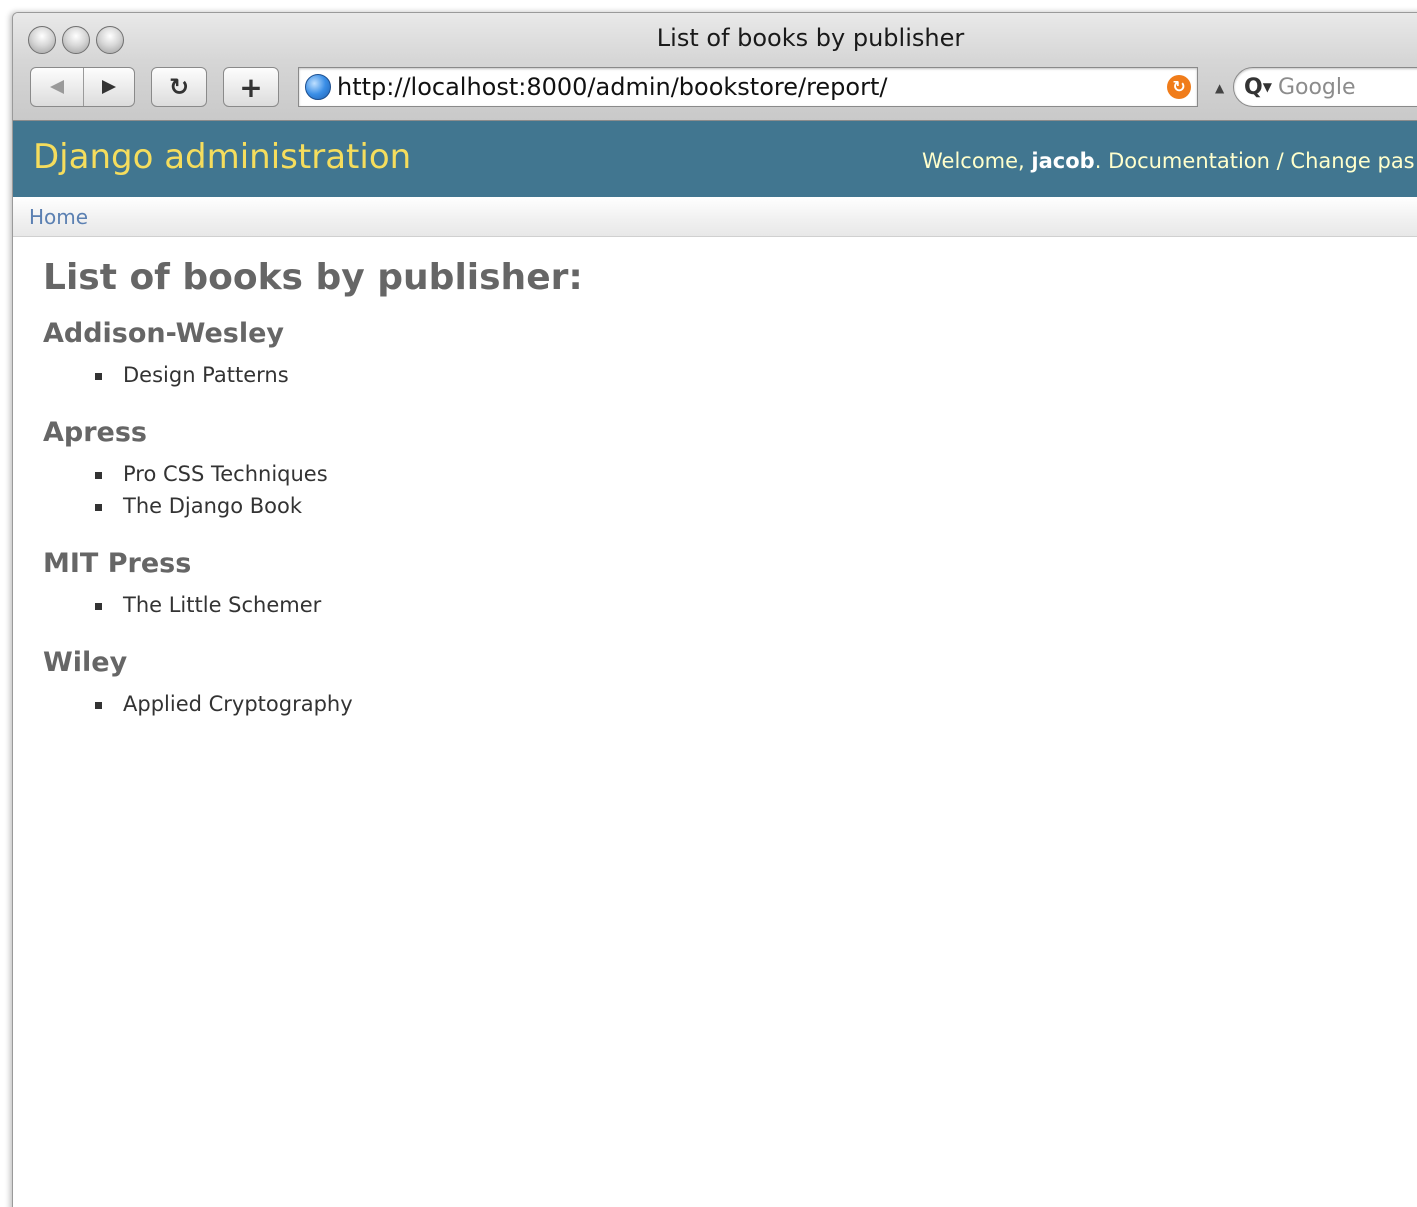 The height and width of the screenshot is (1207, 1417). I want to click on book-list: The Little Schemer, so click(339, 607).